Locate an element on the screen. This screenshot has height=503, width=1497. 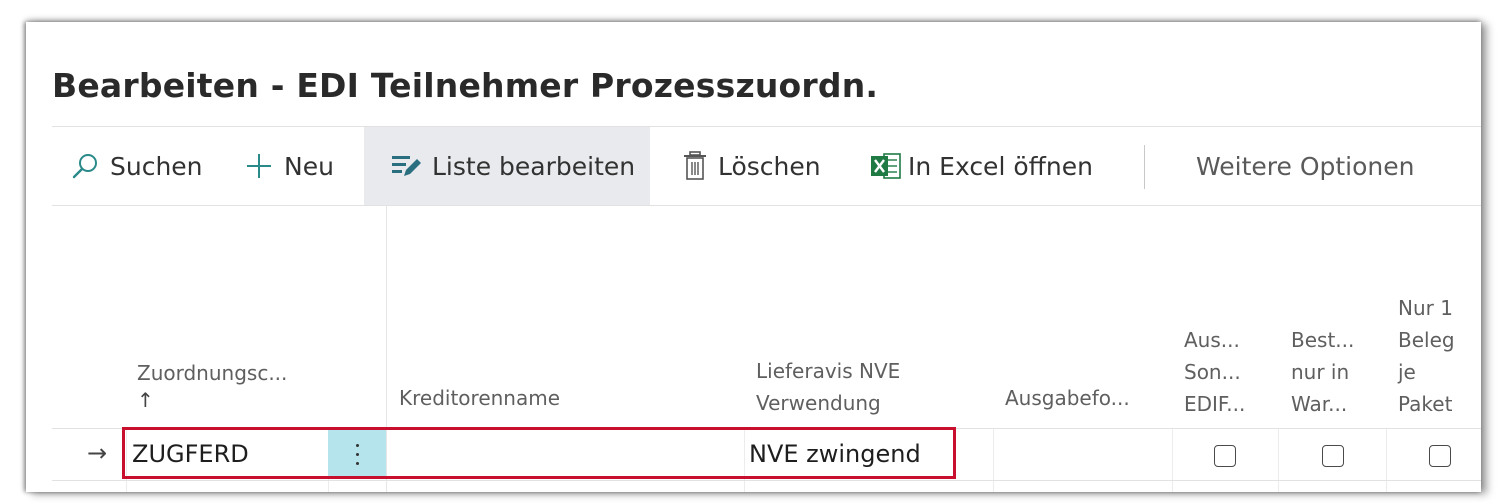
column-header-zuordnungscode: Zuordnungsc... ↑ is located at coordinates (212, 384).